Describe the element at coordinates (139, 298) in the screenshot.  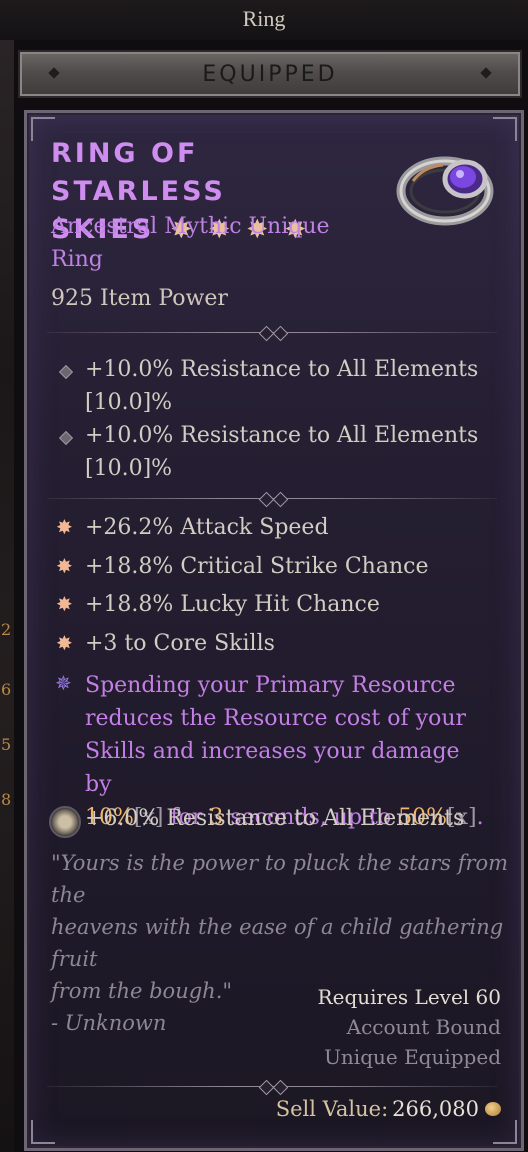
I see `item-power: 925 Item Power` at that location.